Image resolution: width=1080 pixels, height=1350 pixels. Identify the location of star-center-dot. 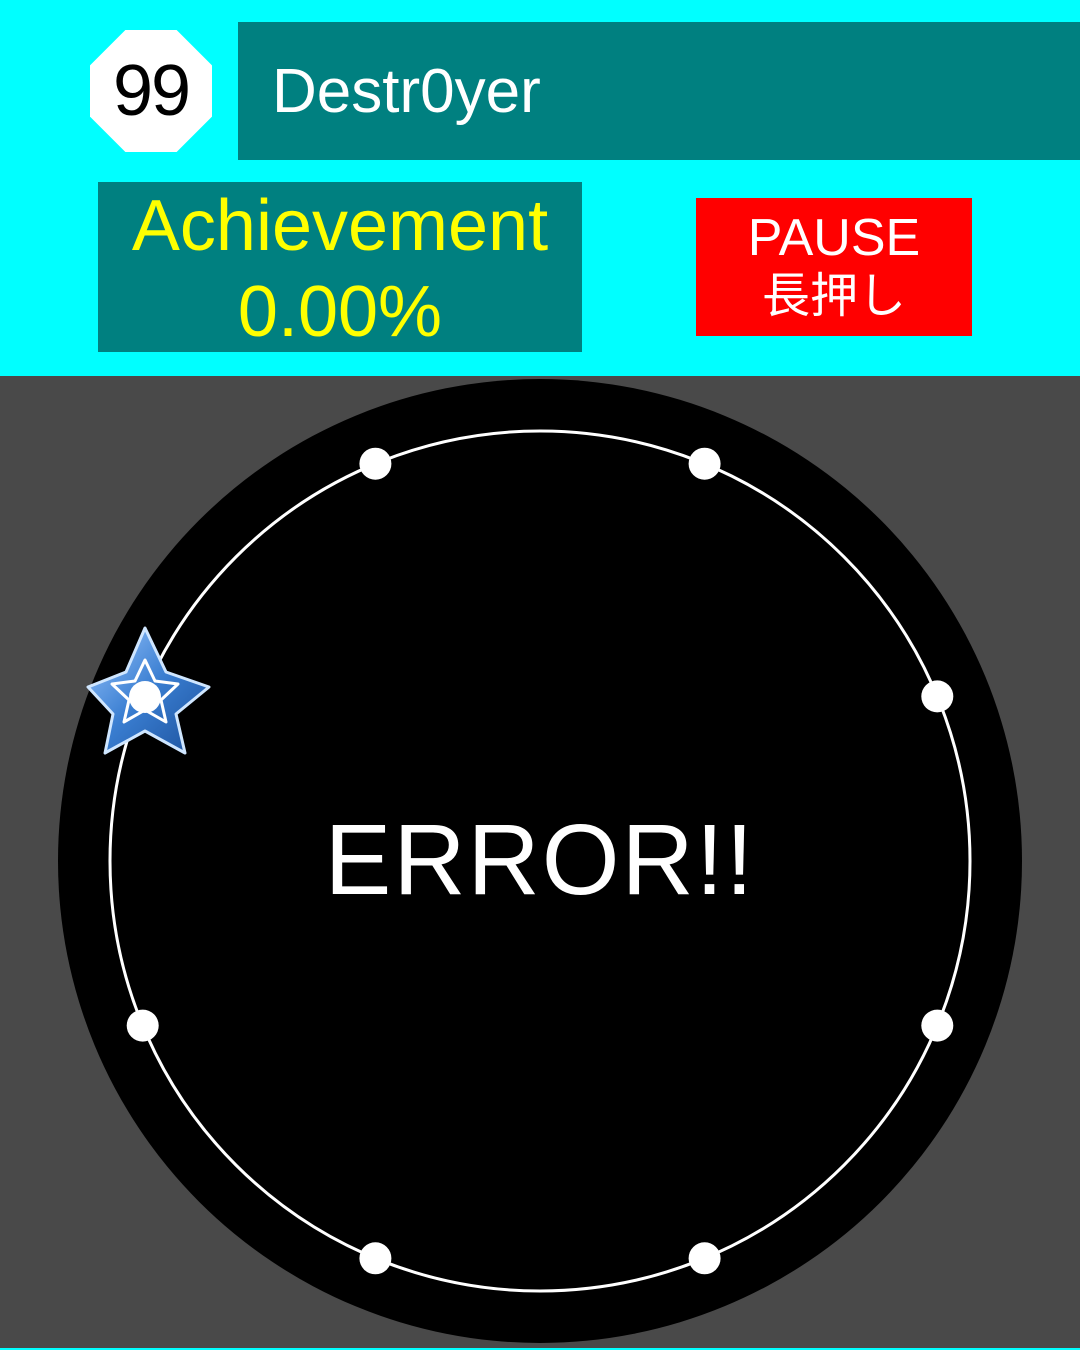
(145, 697).